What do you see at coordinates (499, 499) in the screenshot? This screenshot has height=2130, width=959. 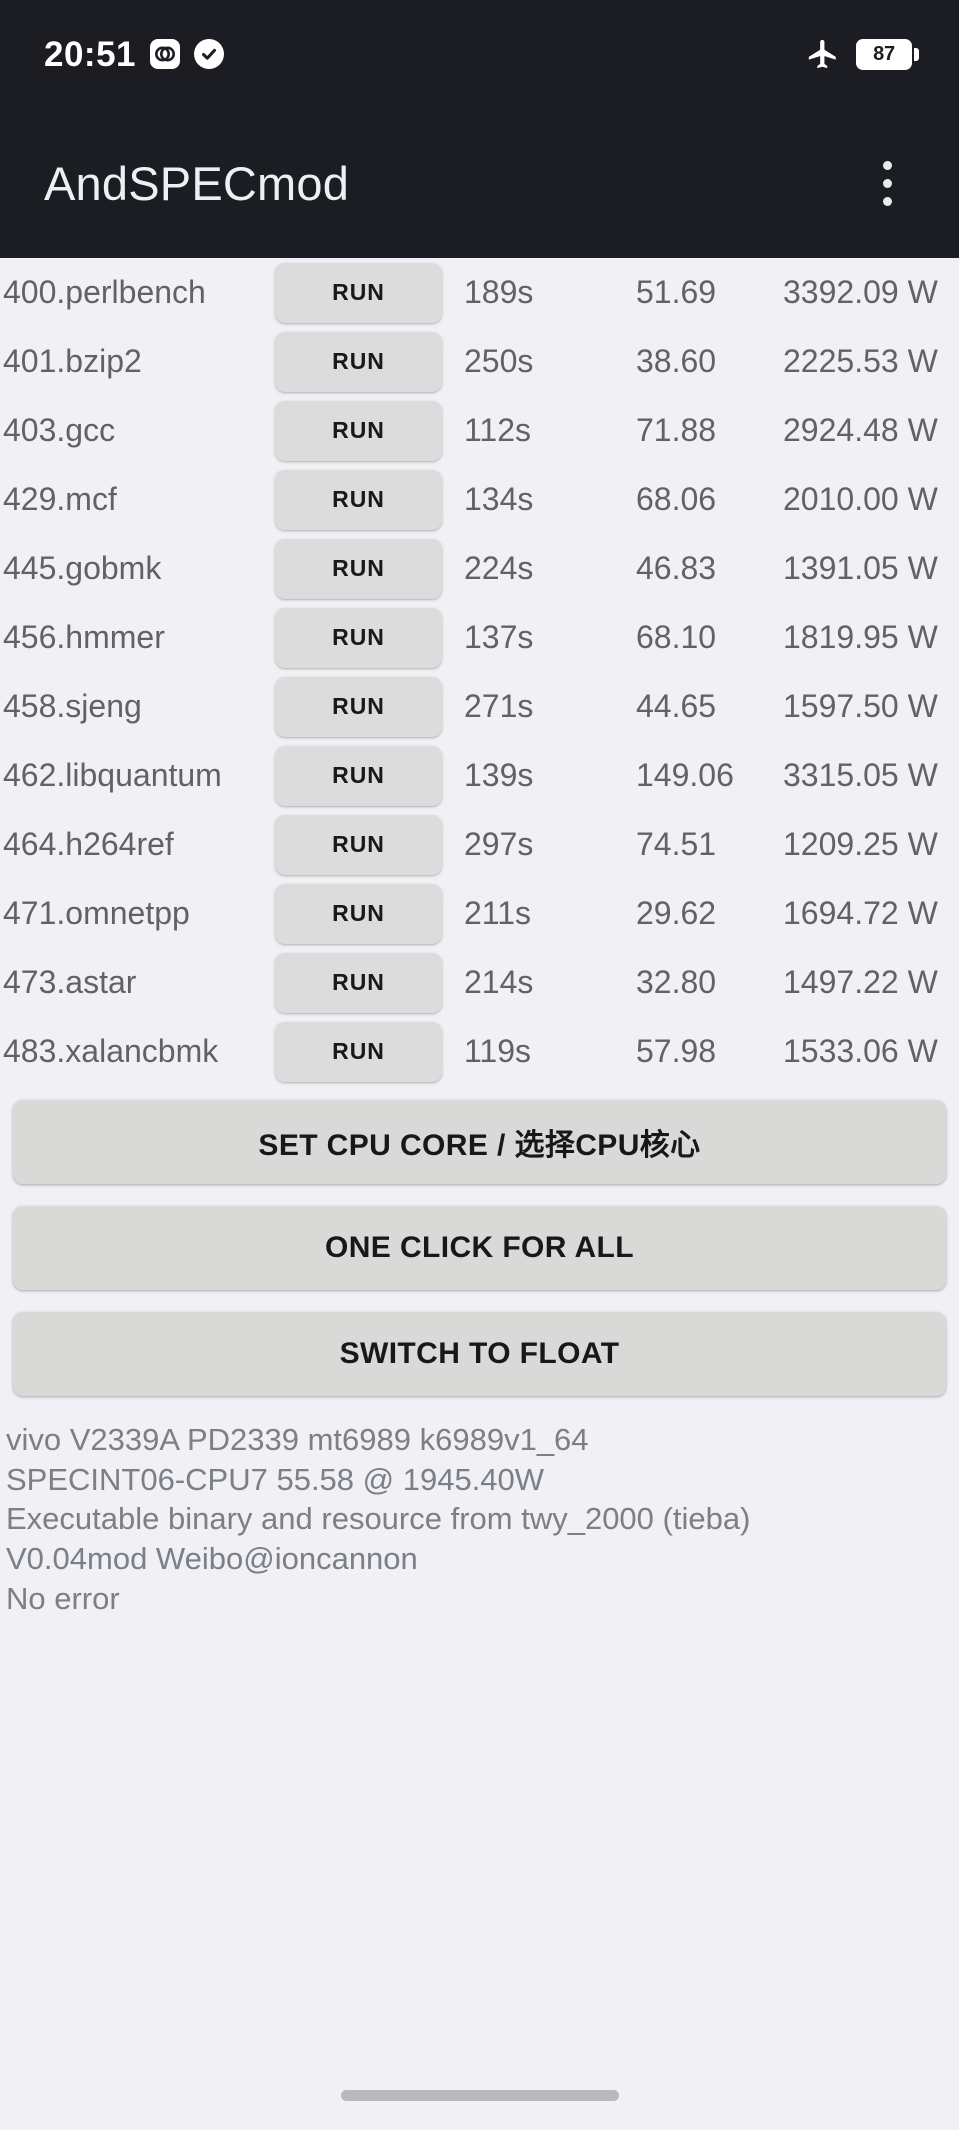 I see `benchmark-time: 134s` at bounding box center [499, 499].